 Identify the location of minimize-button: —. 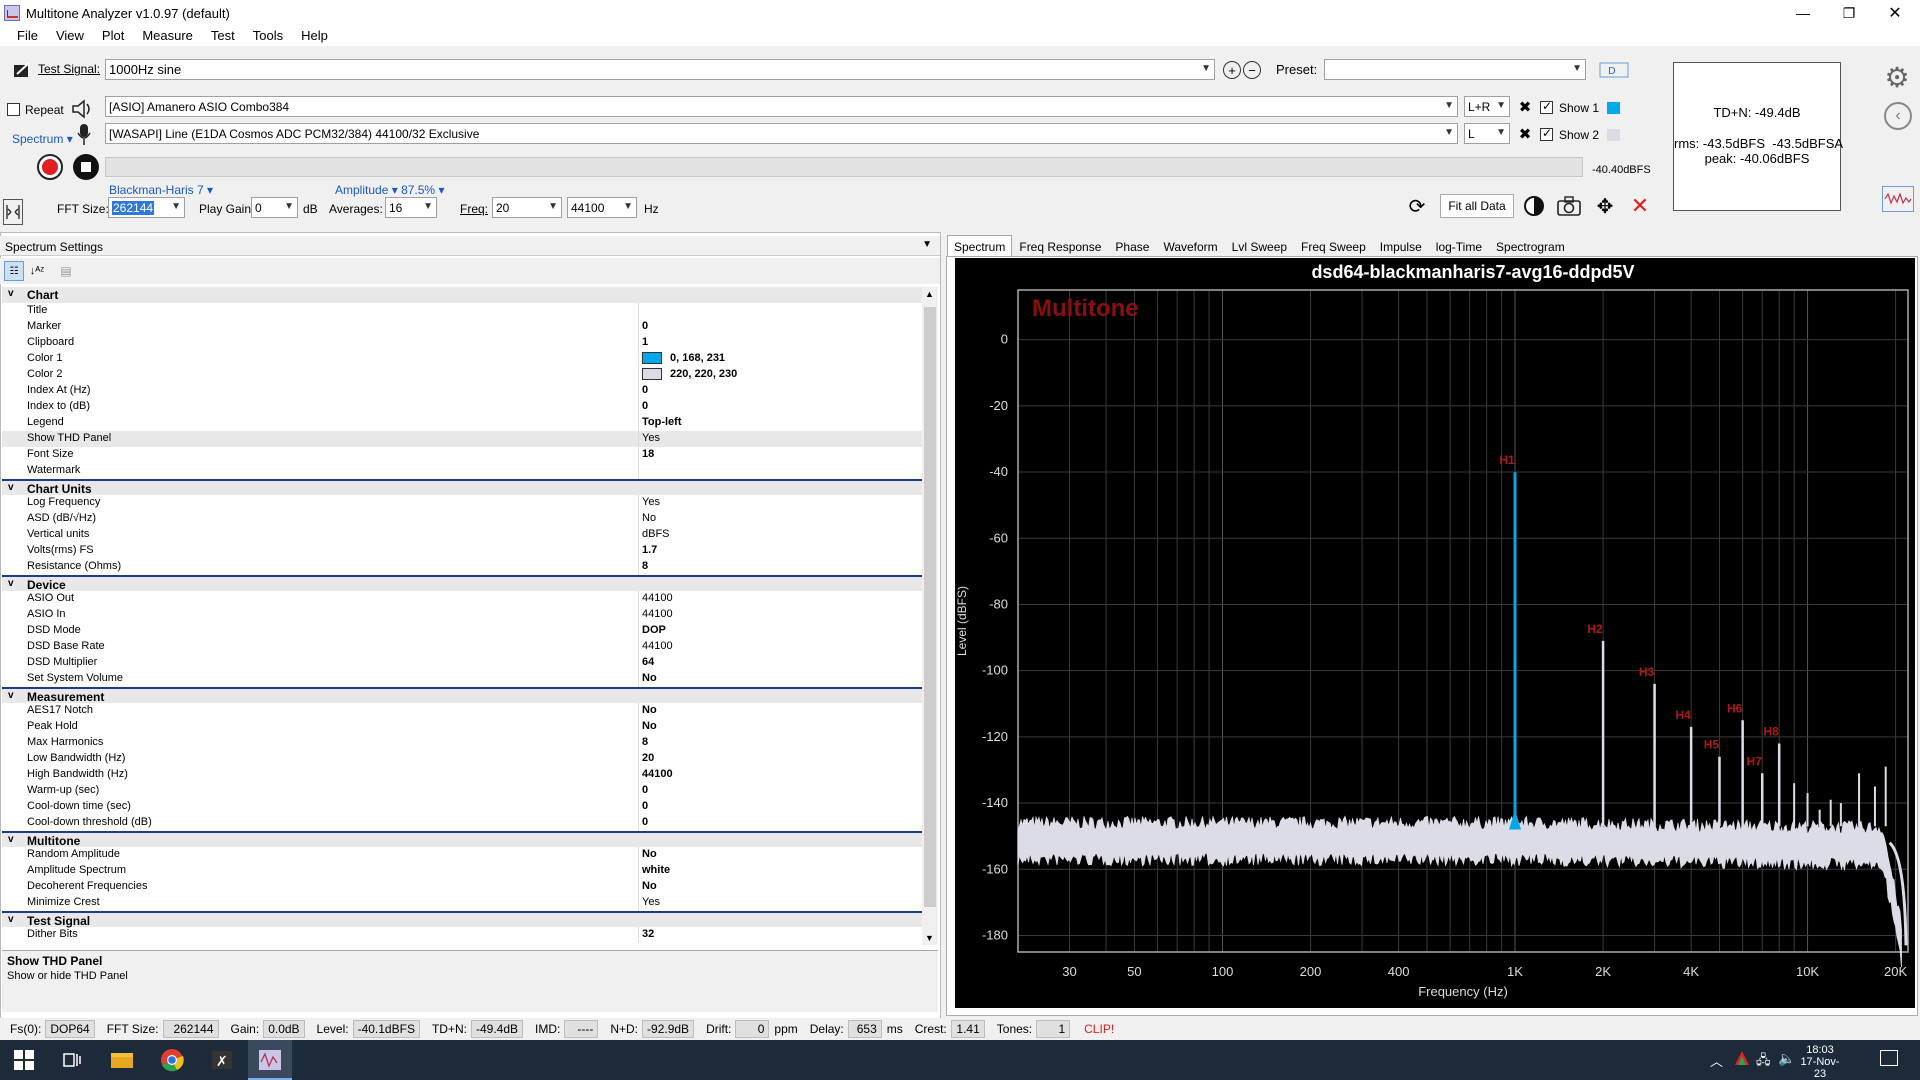
(1803, 13).